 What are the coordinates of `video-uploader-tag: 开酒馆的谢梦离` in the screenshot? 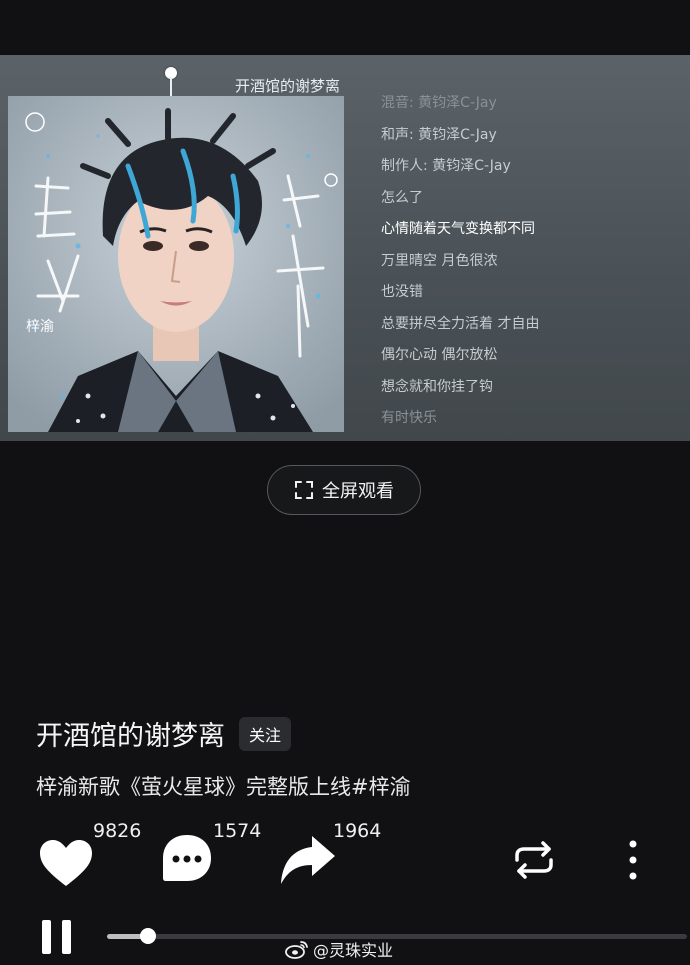 It's located at (288, 86).